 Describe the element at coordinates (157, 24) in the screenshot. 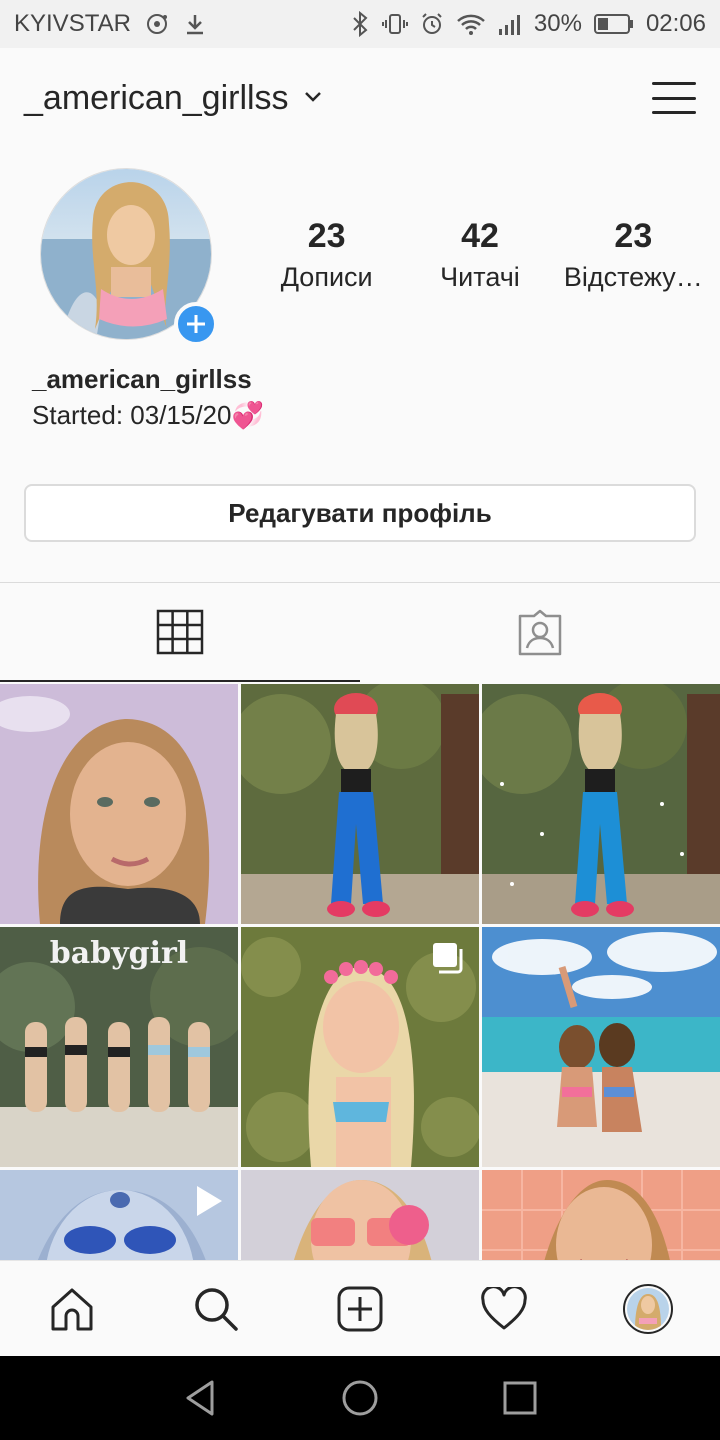

I see `hotspot-icon` at that location.